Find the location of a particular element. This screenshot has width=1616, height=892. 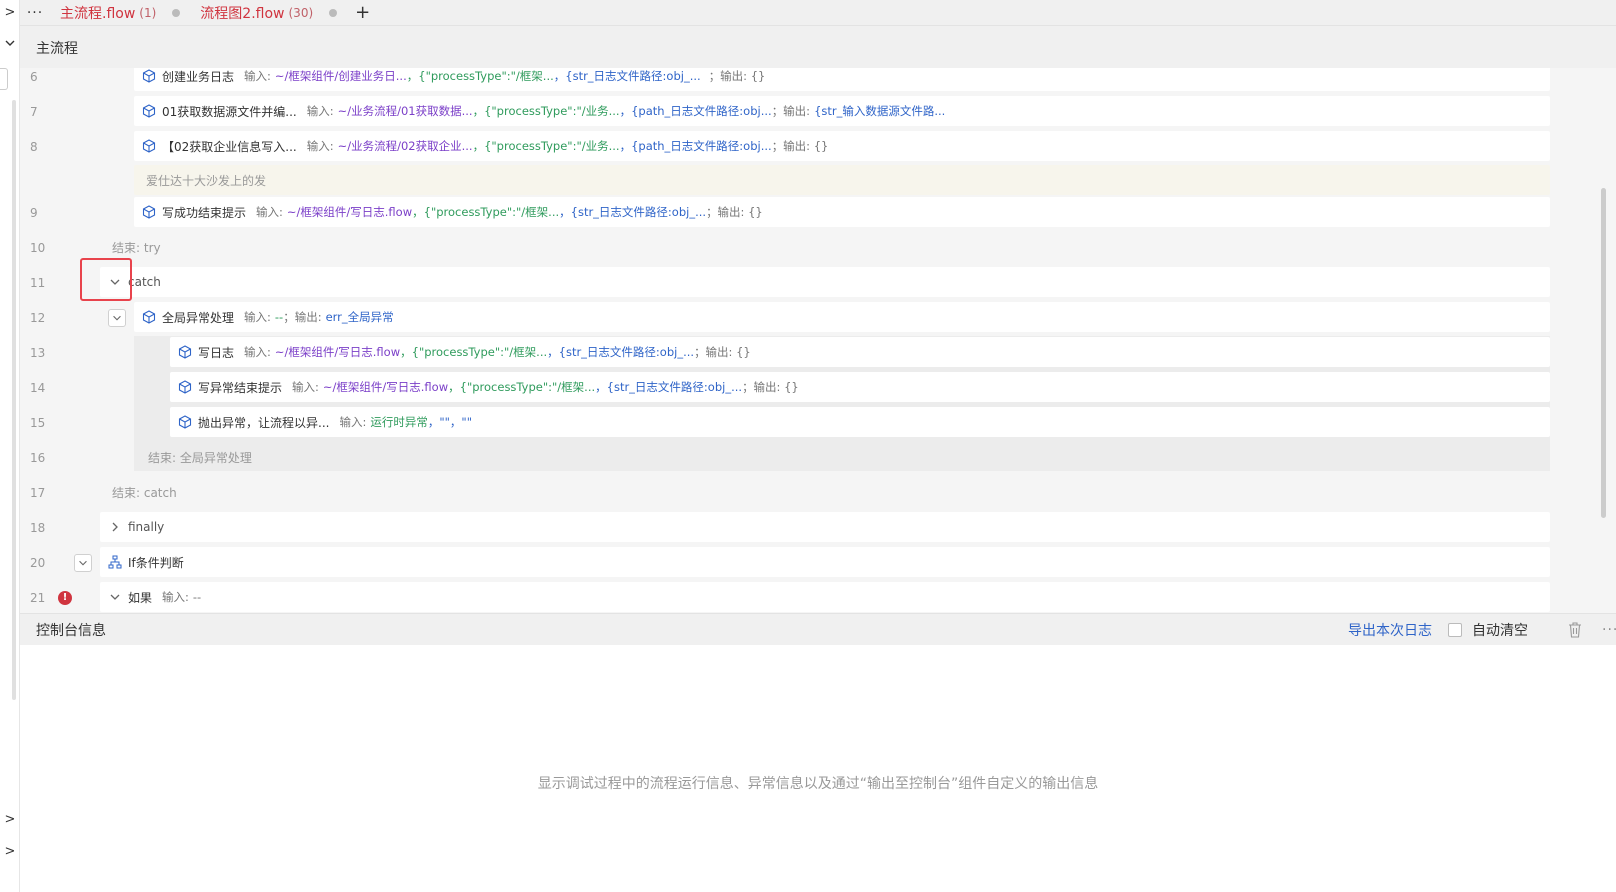

catch-row: catch is located at coordinates (825, 282).